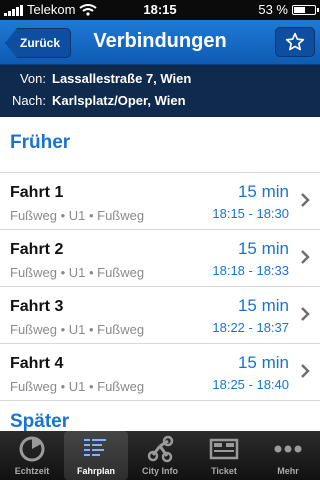  I want to click on tab-label: Fahrplan, so click(95, 471).